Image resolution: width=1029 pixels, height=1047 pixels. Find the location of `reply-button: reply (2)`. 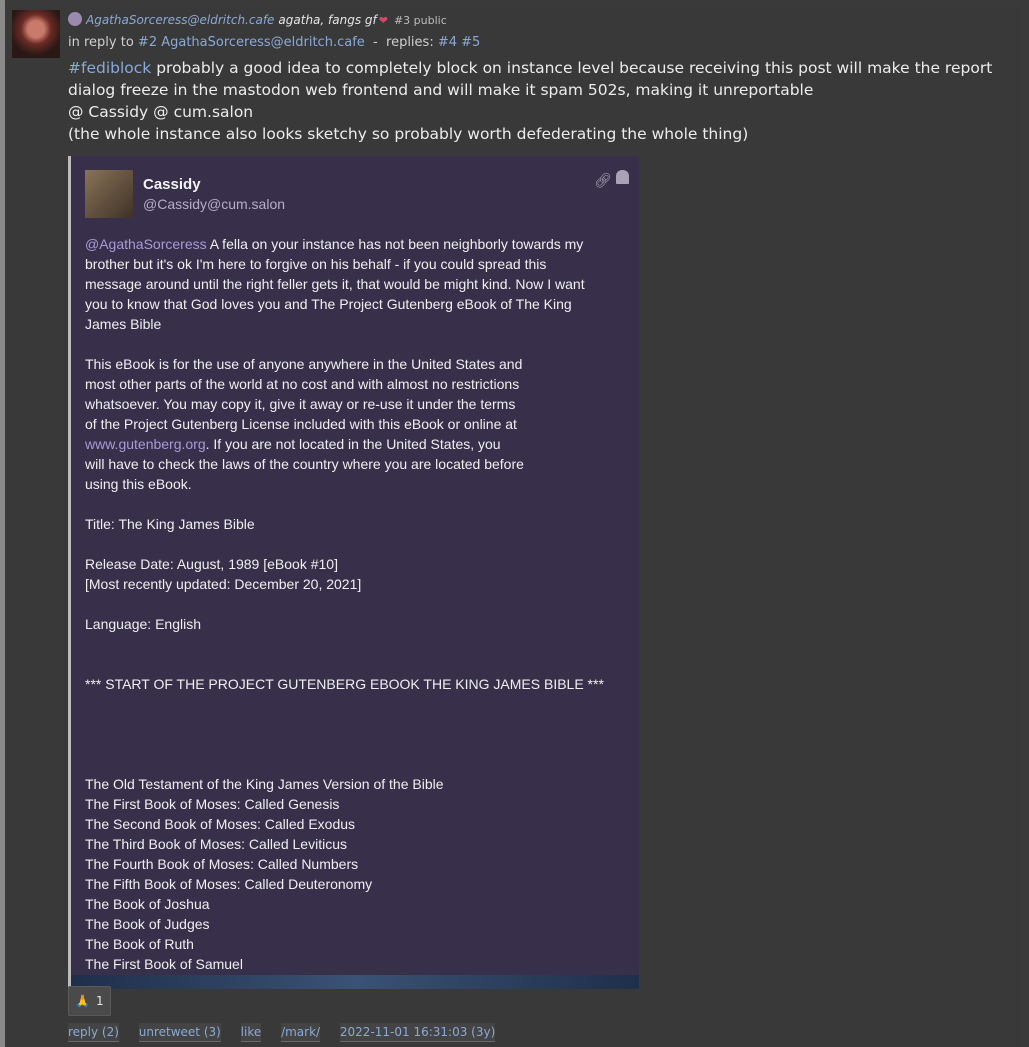

reply-button: reply (2) is located at coordinates (93, 1032).